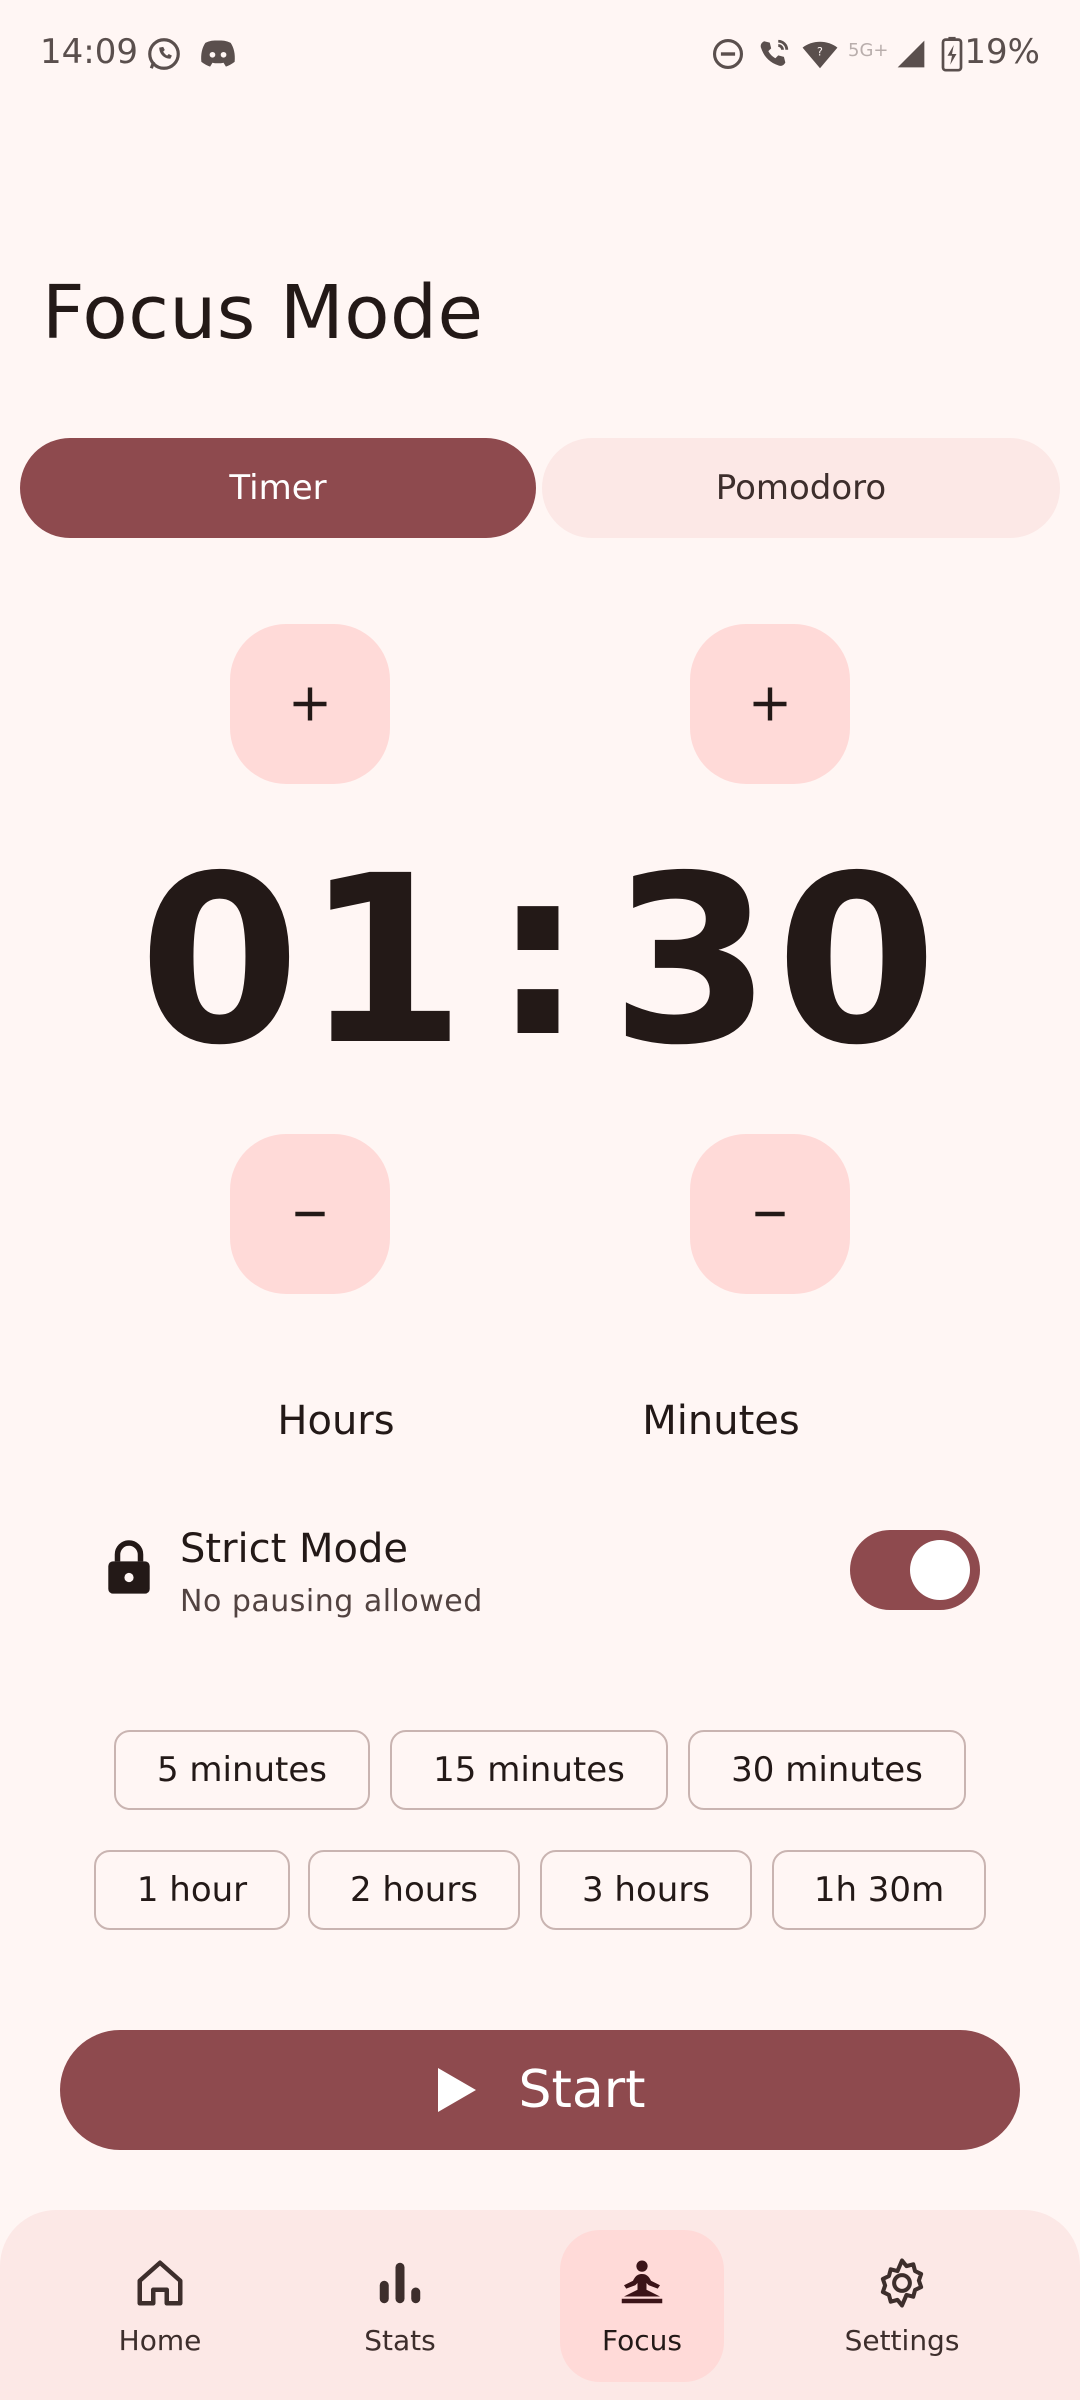 This screenshot has height=2400, width=1080. Describe the element at coordinates (540, 55) in the screenshot. I see `status-bar: 14:09 ? 5G+ 19%` at that location.